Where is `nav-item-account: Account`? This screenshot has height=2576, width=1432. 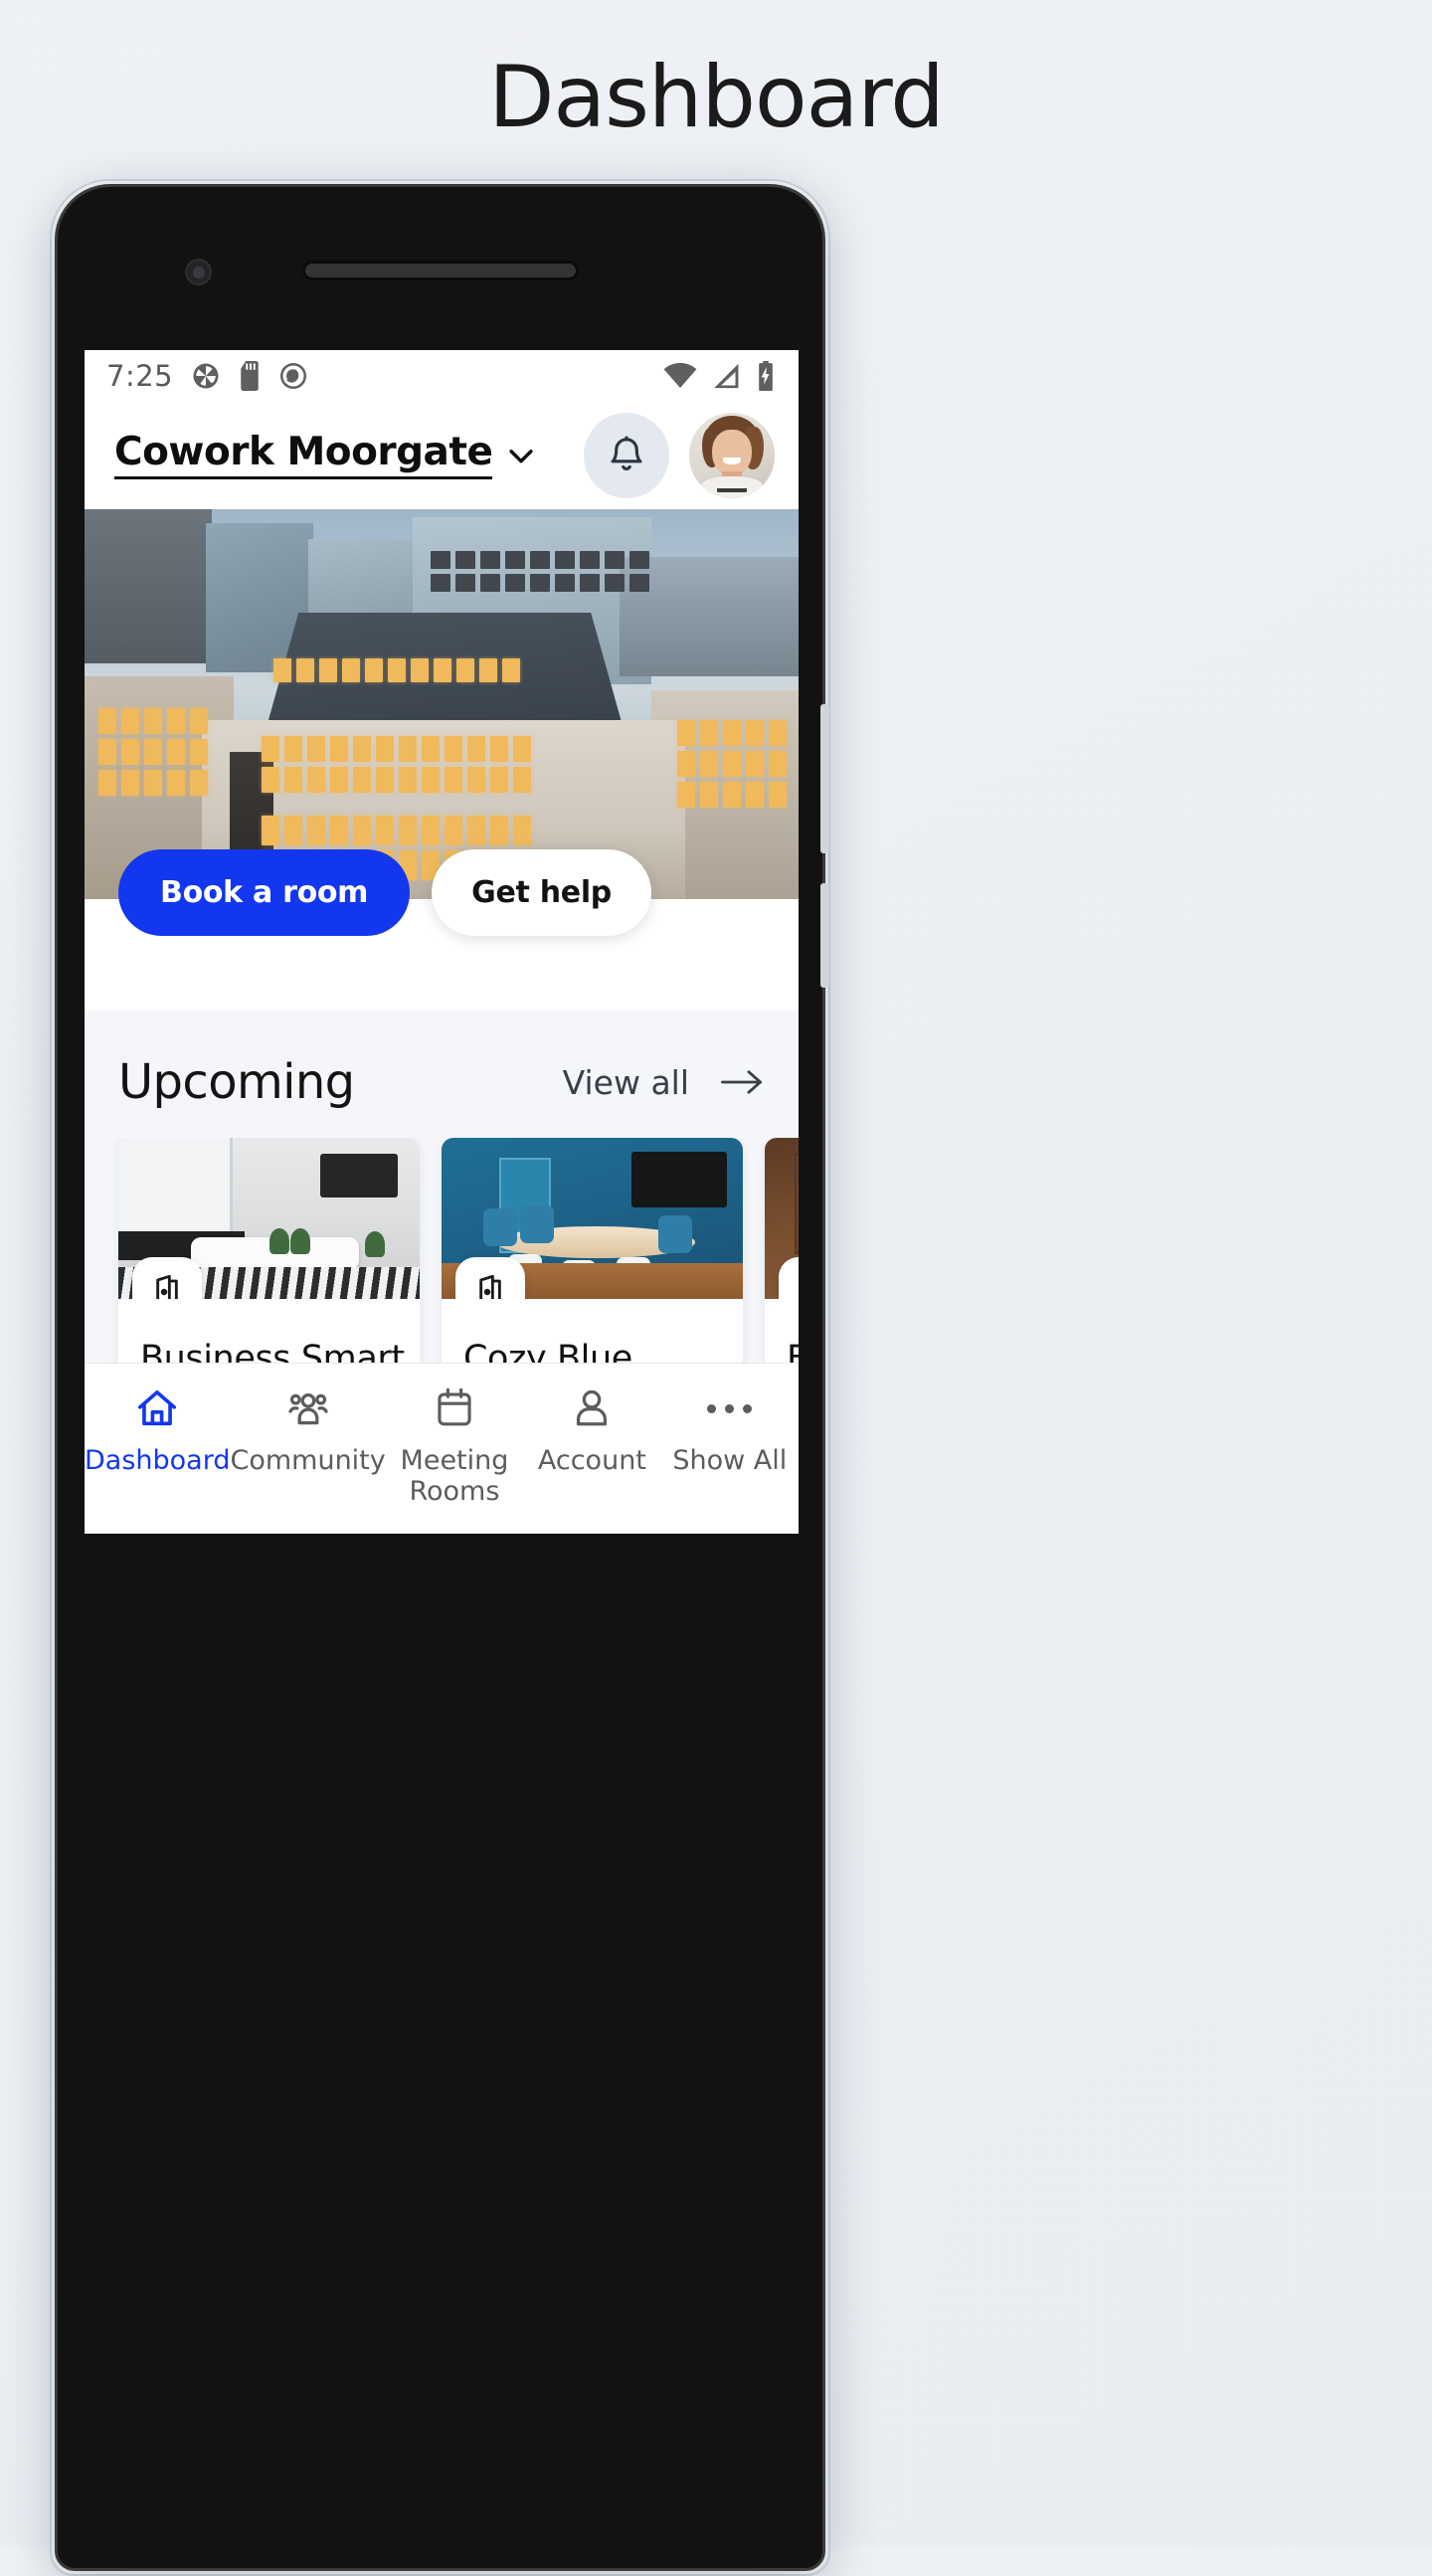 nav-item-account: Account is located at coordinates (591, 1430).